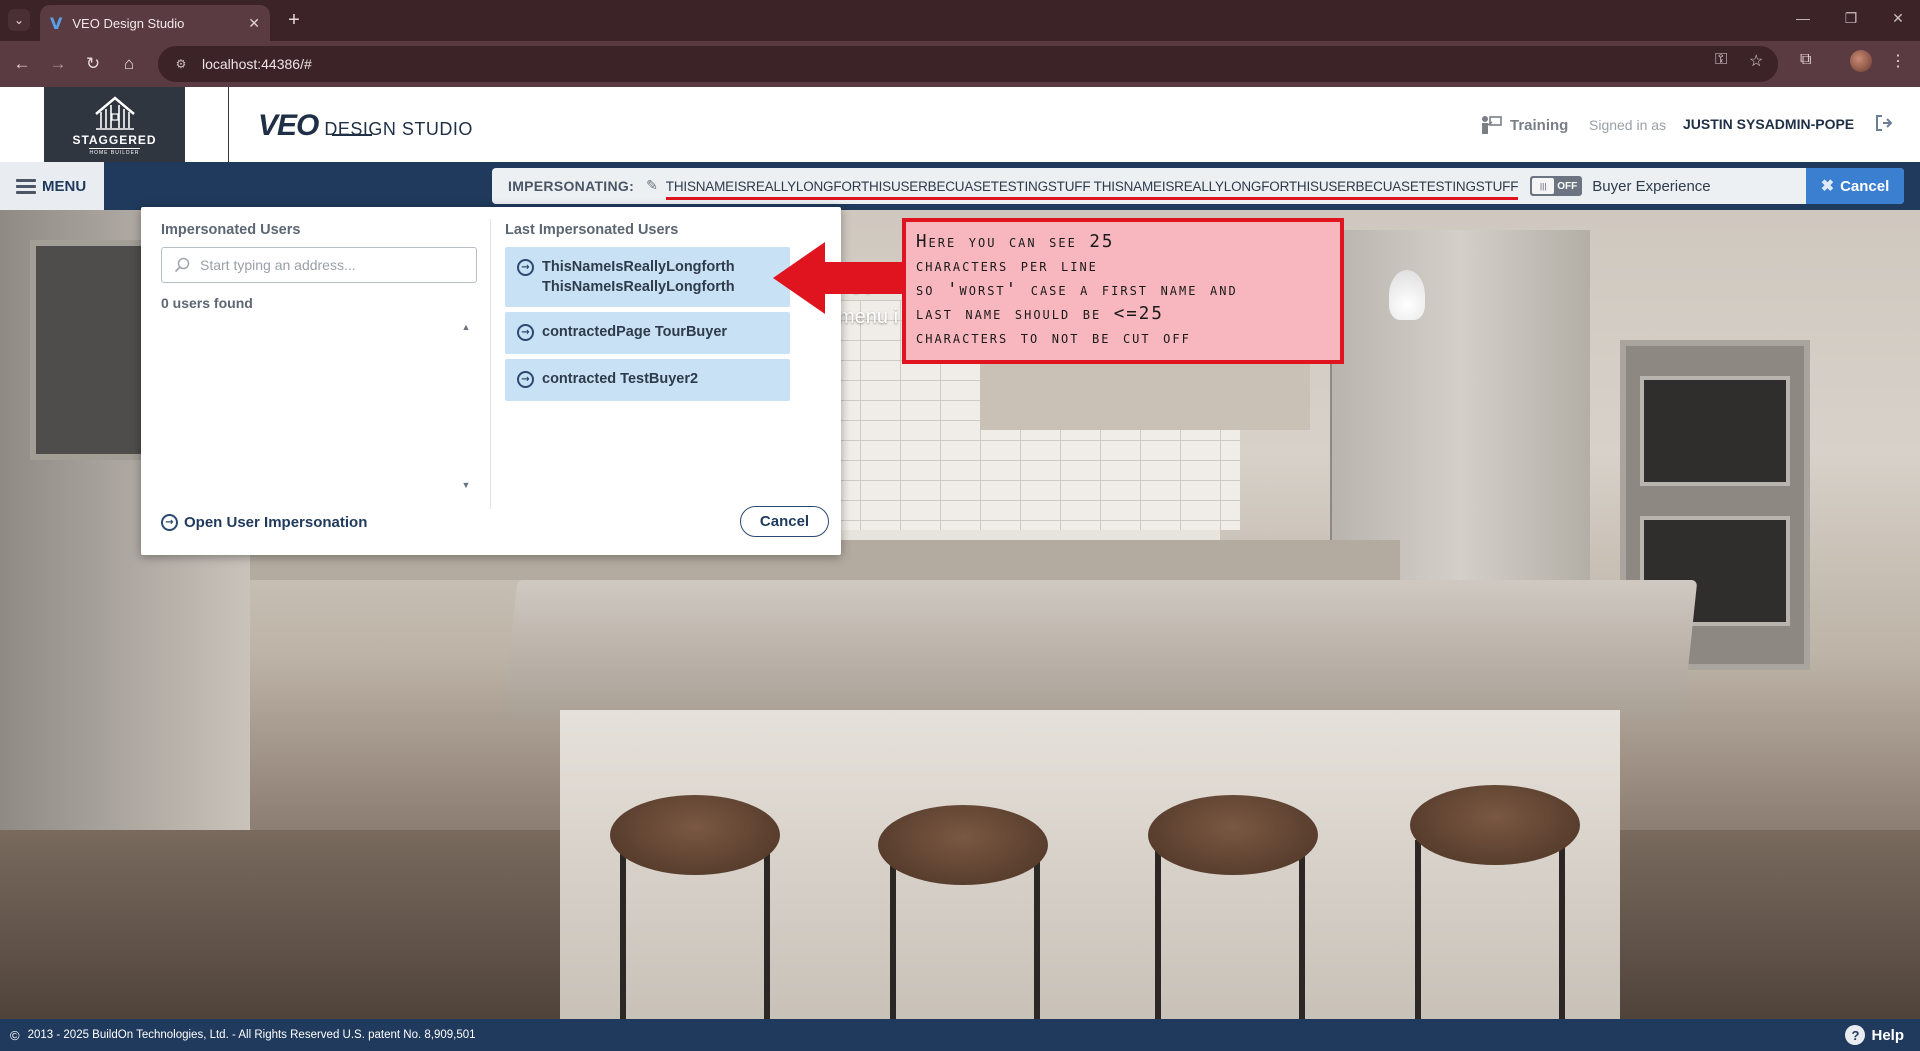  What do you see at coordinates (1543, 186) in the screenshot?
I see `toggle-knob-icon: |||` at bounding box center [1543, 186].